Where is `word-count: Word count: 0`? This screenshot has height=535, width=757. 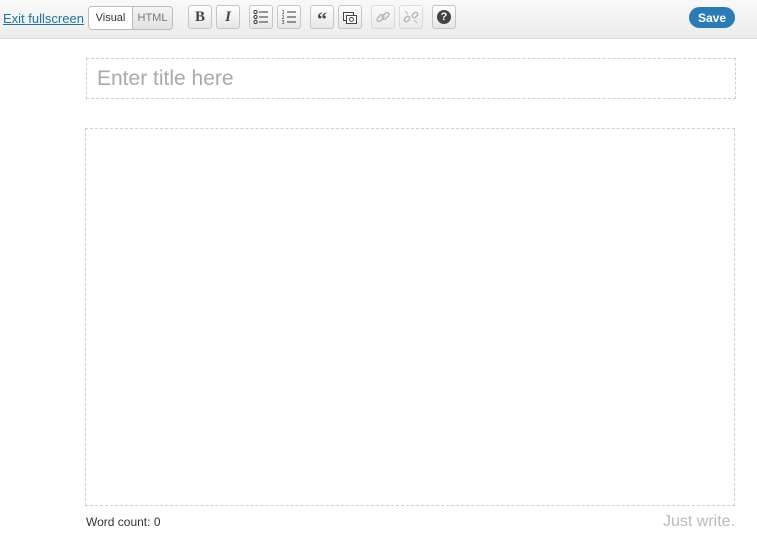 word-count: Word count: 0 is located at coordinates (123, 522).